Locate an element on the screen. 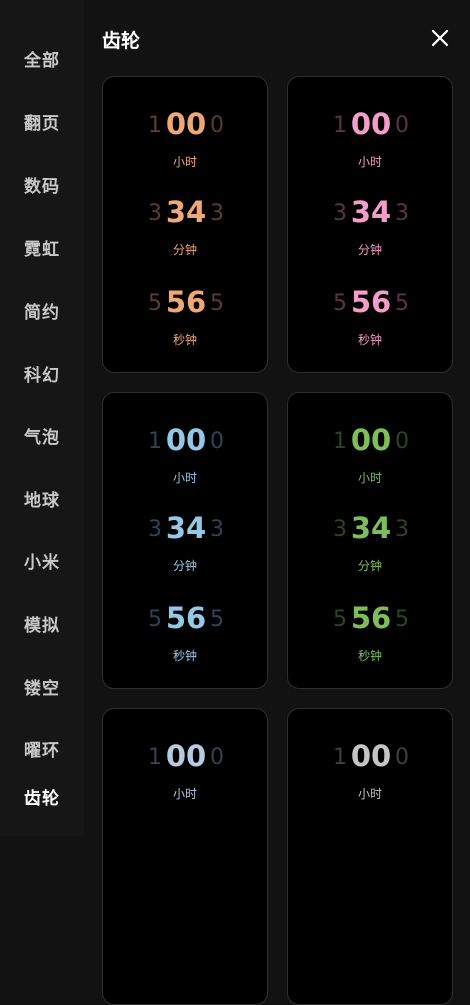 This screenshot has height=1005, width=470. close-icon is located at coordinates (440, 38).